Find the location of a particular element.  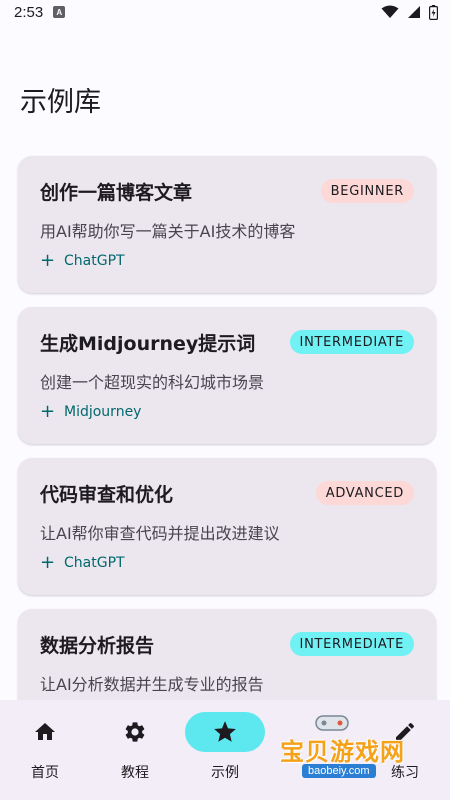

nav-item-practice: 练习 is located at coordinates (405, 750).